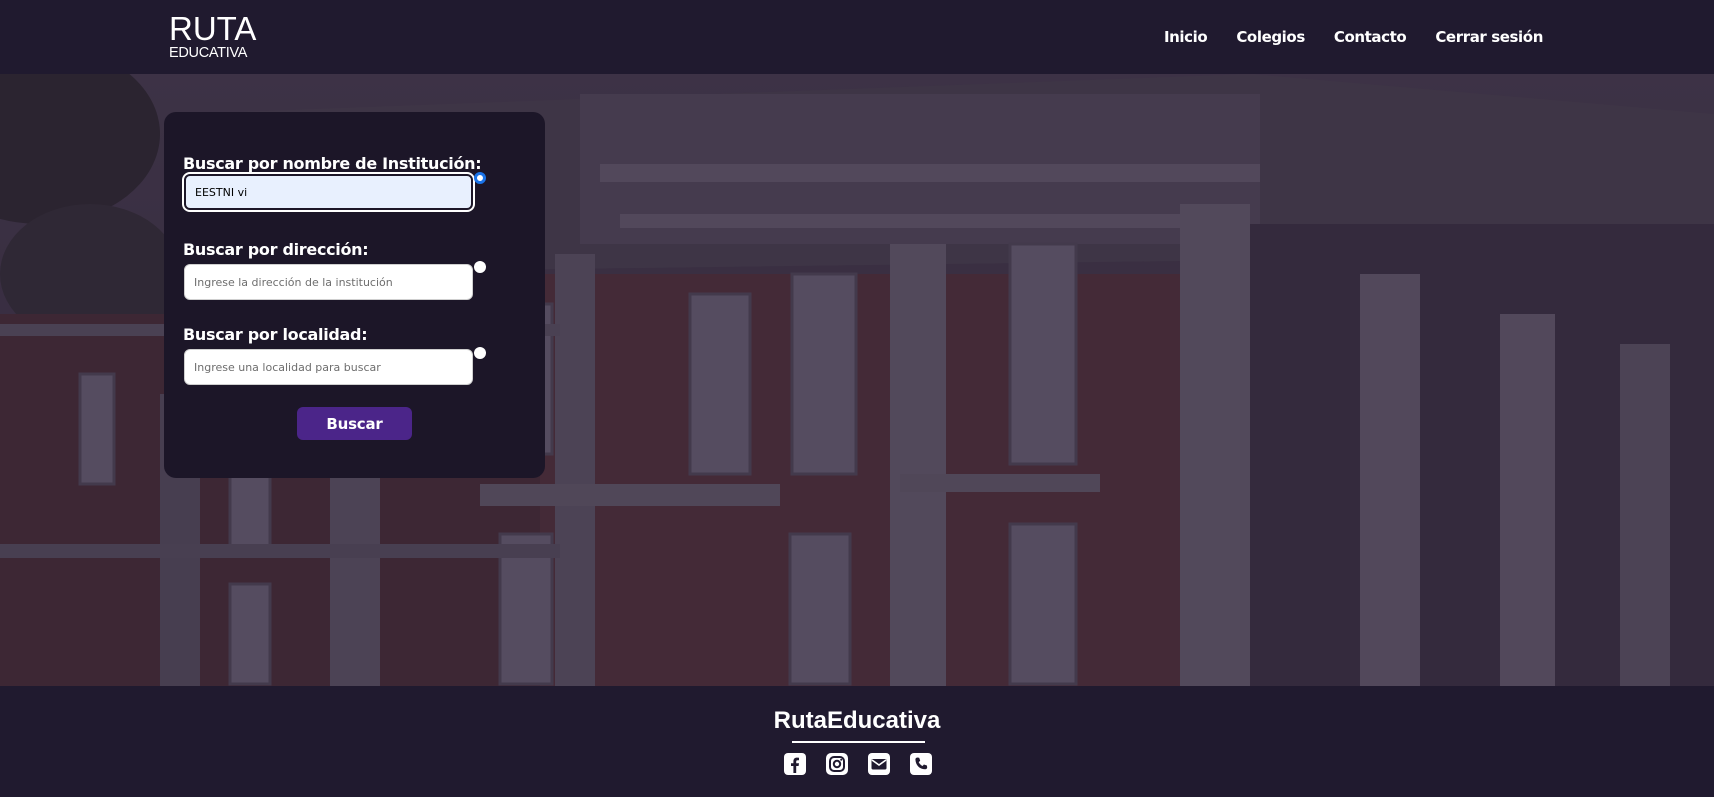 The width and height of the screenshot is (1714, 797). Describe the element at coordinates (276, 249) in the screenshot. I see `address-search-label: Buscar por dirección:` at that location.